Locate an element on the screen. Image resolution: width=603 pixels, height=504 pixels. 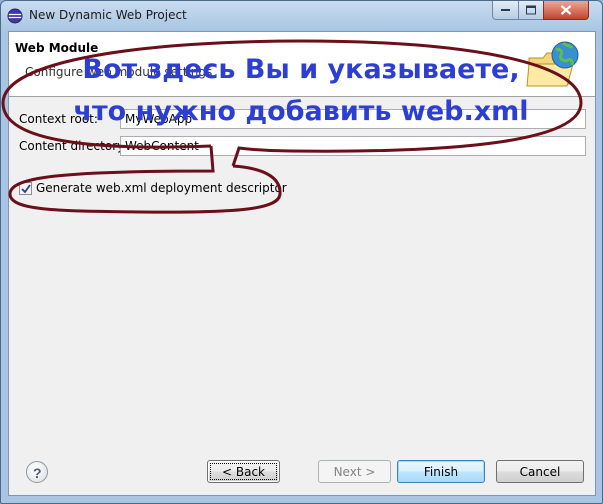
cancel-button: Cancel is located at coordinates (540, 471).